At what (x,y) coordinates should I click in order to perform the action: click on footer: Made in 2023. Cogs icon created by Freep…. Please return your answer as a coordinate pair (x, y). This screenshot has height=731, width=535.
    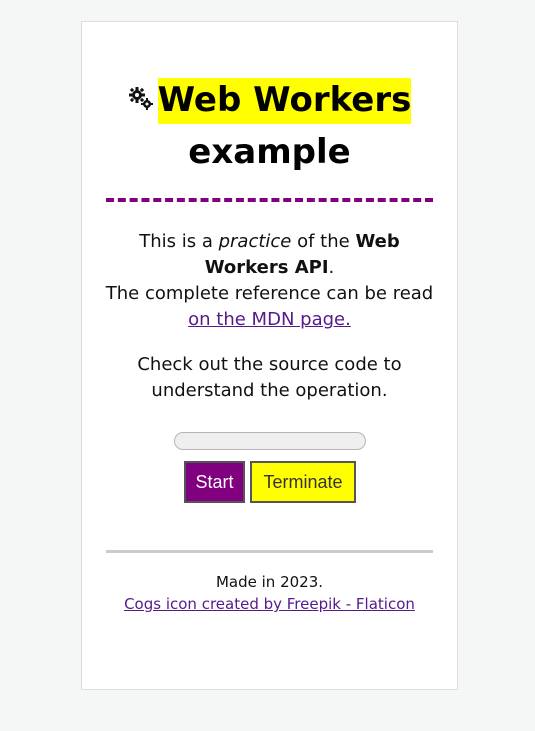
    Looking at the image, I should click on (269, 593).